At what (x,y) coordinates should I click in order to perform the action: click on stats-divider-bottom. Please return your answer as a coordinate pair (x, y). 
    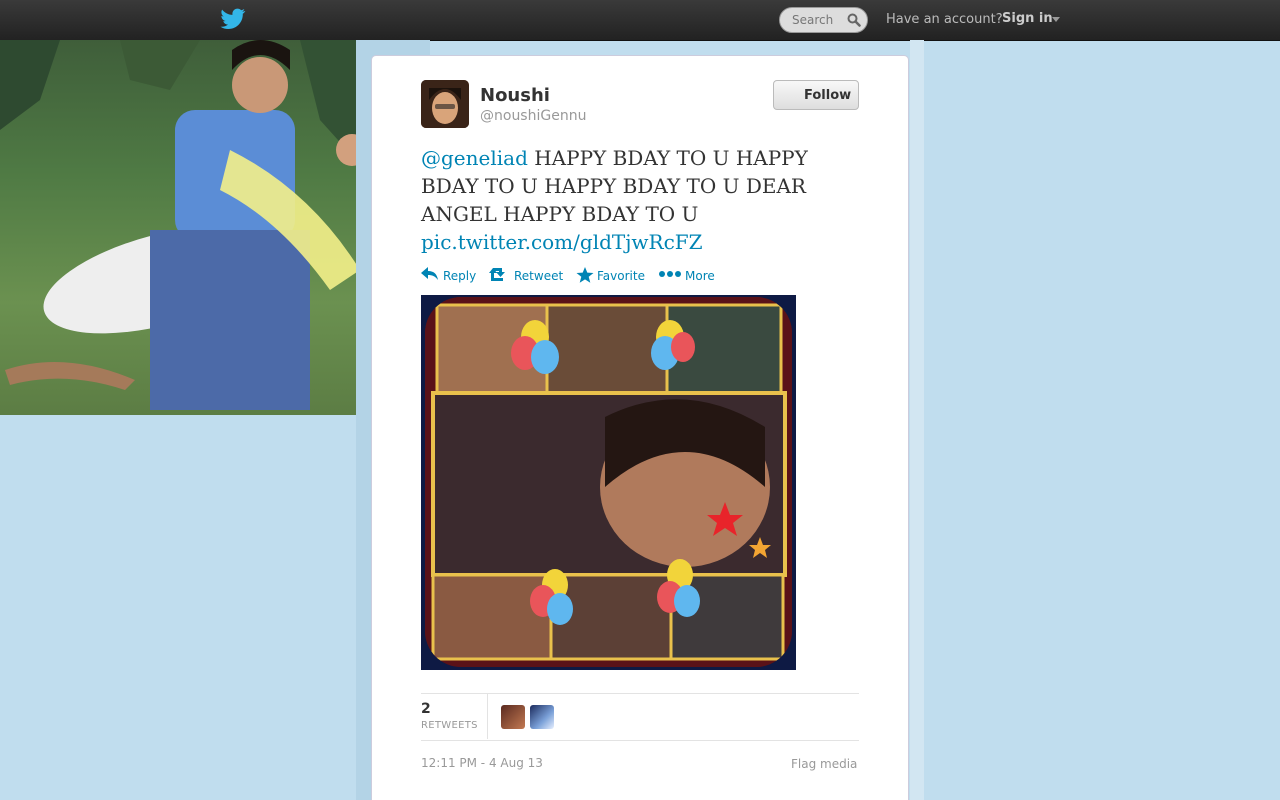
    Looking at the image, I should click on (640, 740).